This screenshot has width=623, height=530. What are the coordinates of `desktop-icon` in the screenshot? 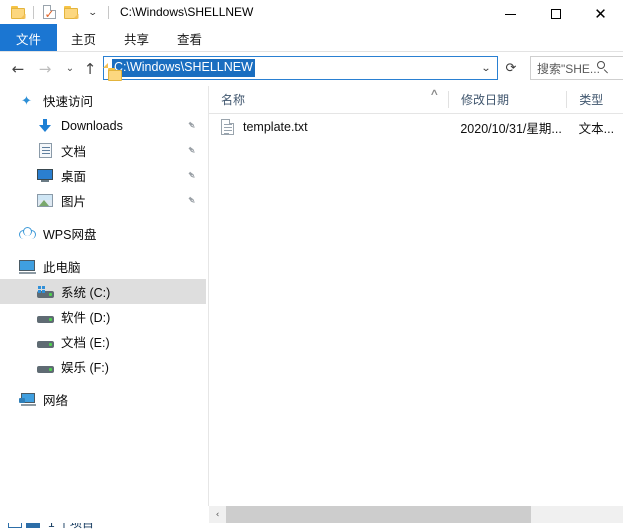 It's located at (45, 176).